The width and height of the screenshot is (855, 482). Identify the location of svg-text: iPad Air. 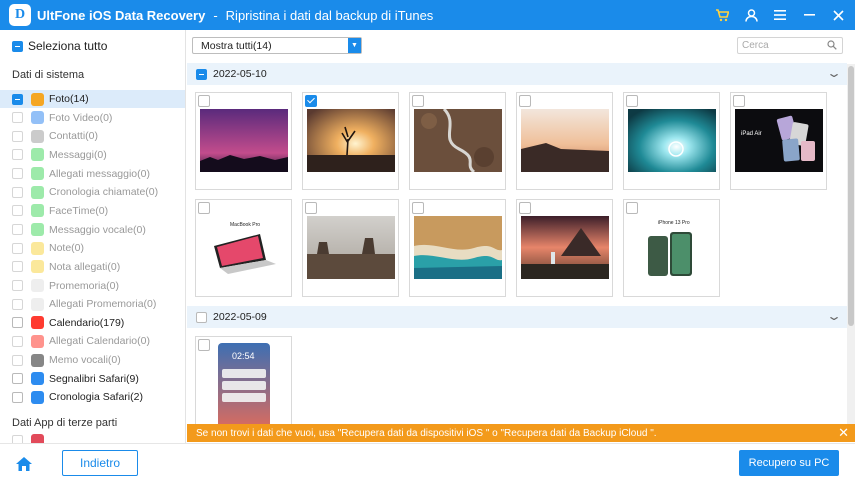
(751, 134).